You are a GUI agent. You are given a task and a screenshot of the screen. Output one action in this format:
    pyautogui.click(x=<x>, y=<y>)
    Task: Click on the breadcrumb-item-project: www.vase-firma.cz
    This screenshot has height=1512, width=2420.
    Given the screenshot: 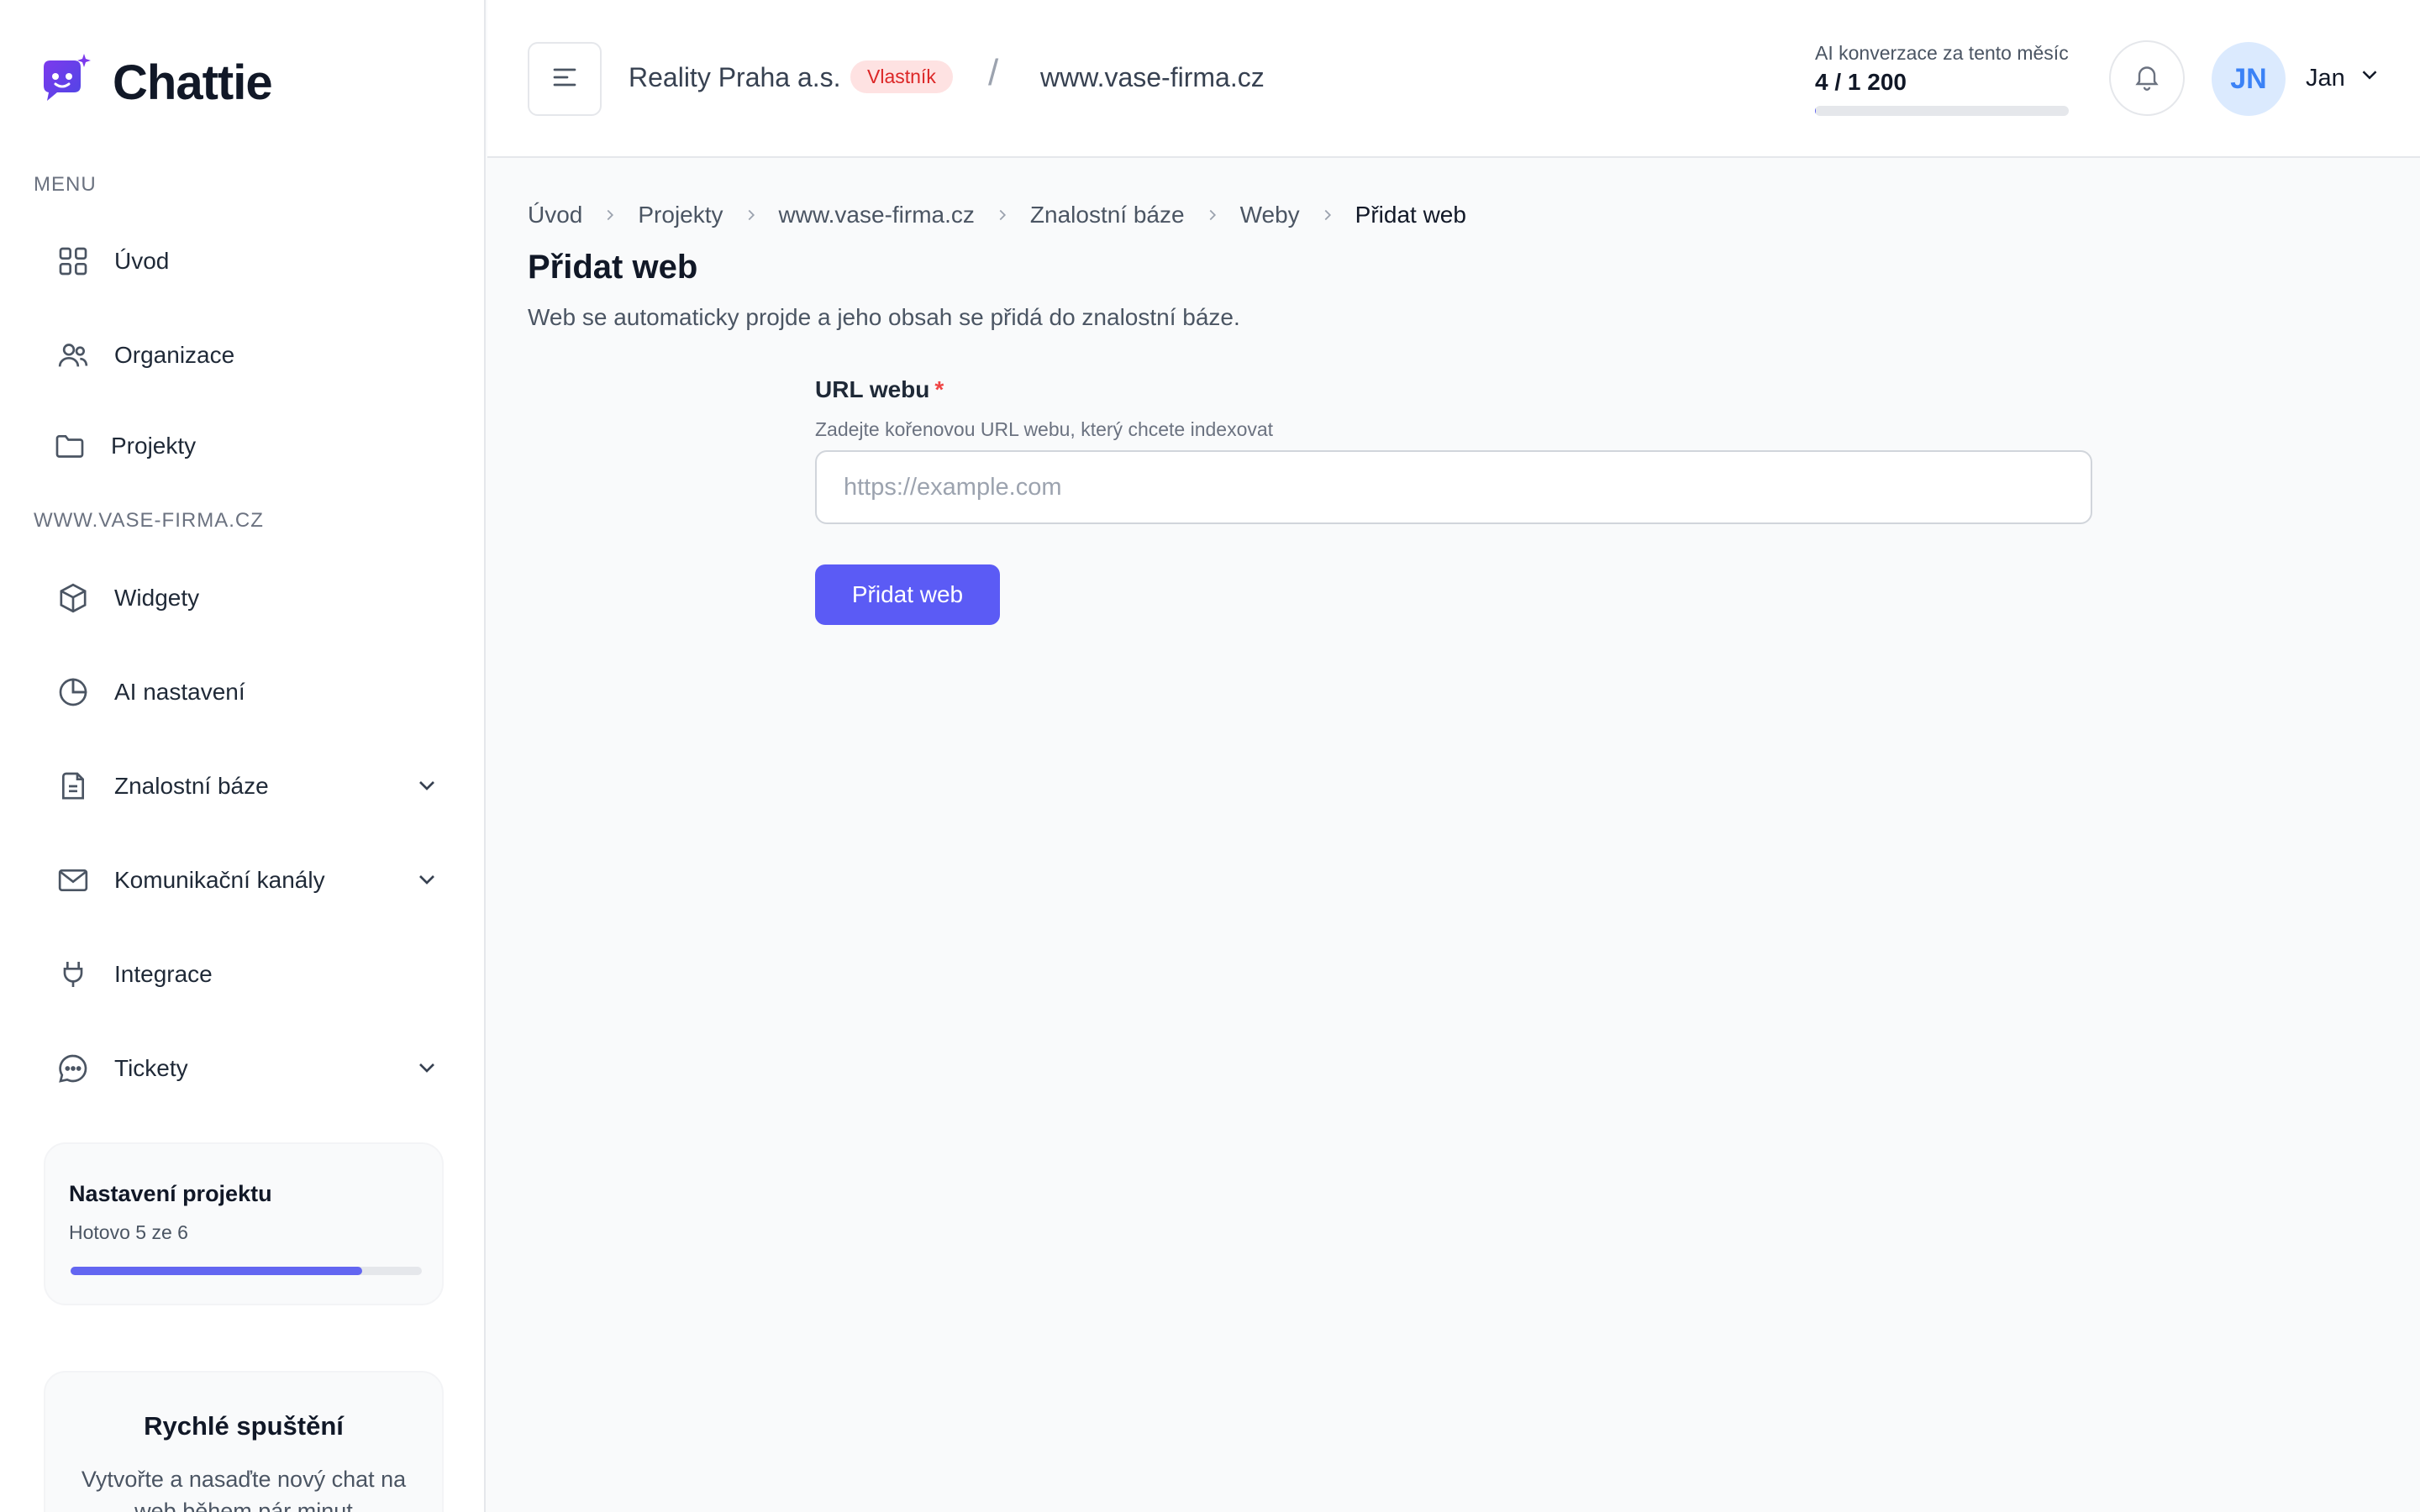 What is the action you would take?
    pyautogui.click(x=877, y=215)
    